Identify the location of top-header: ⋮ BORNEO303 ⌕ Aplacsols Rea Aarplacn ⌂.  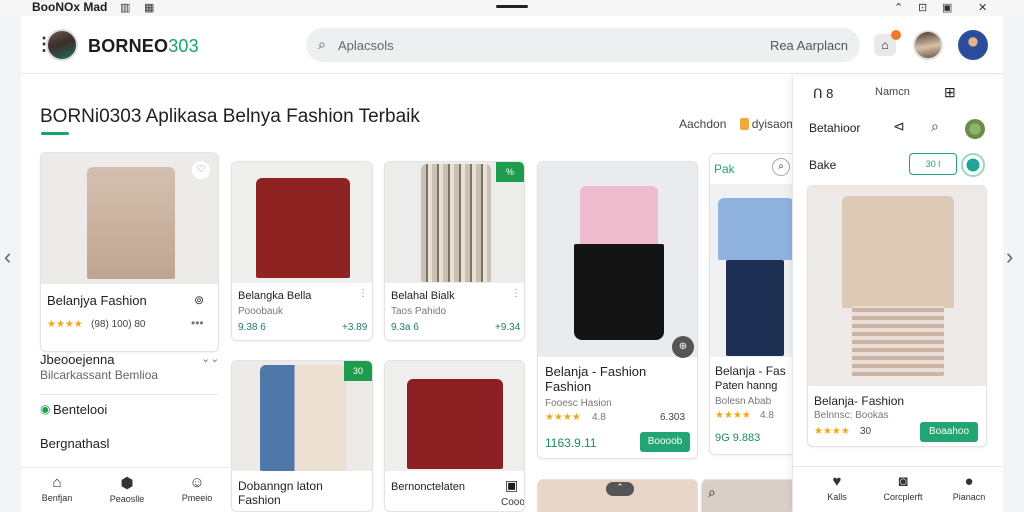
(512, 45).